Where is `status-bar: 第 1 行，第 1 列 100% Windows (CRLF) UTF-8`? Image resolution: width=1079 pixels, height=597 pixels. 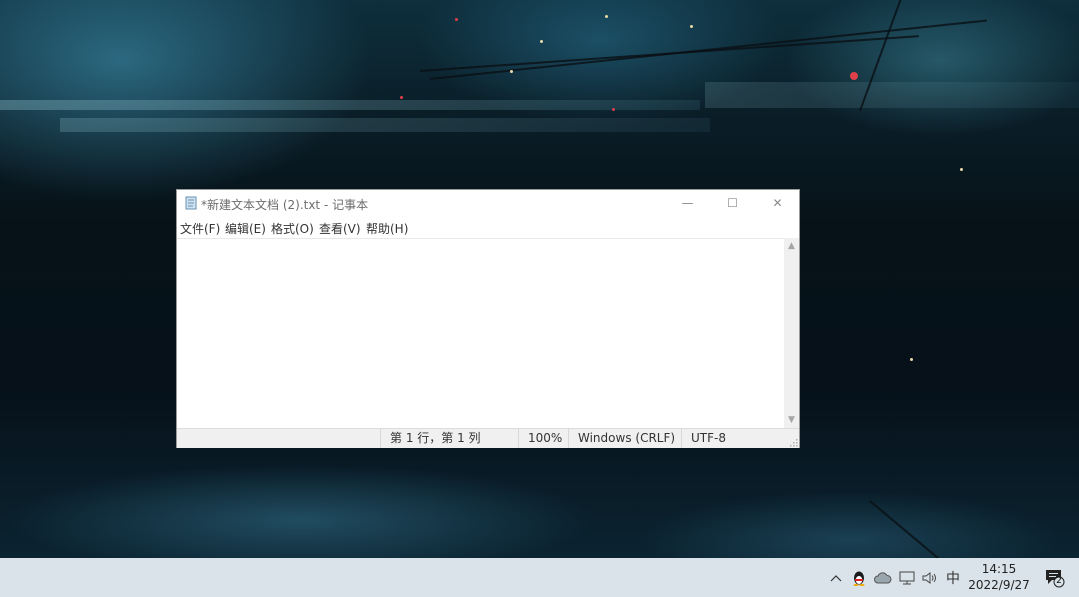 status-bar: 第 1 行，第 1 列 100% Windows (CRLF) UTF-8 is located at coordinates (488, 438).